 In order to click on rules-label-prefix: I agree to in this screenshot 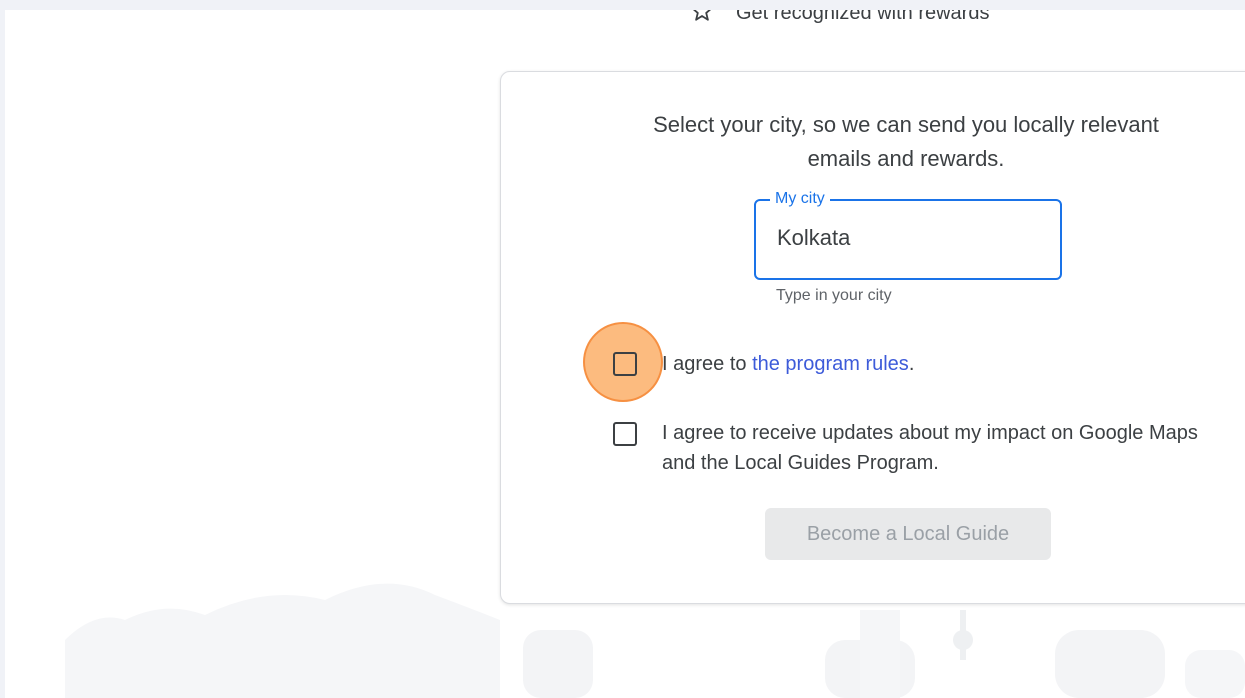, I will do `click(707, 364)`.